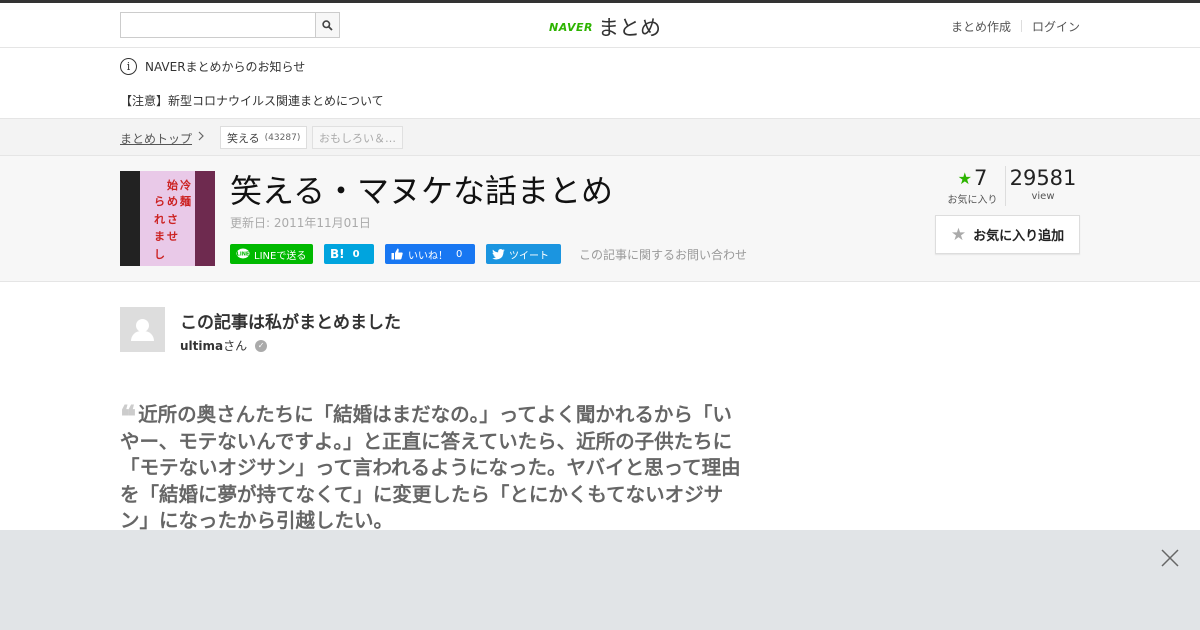 Image resolution: width=1200 pixels, height=630 pixels. I want to click on search-input, so click(217, 25).